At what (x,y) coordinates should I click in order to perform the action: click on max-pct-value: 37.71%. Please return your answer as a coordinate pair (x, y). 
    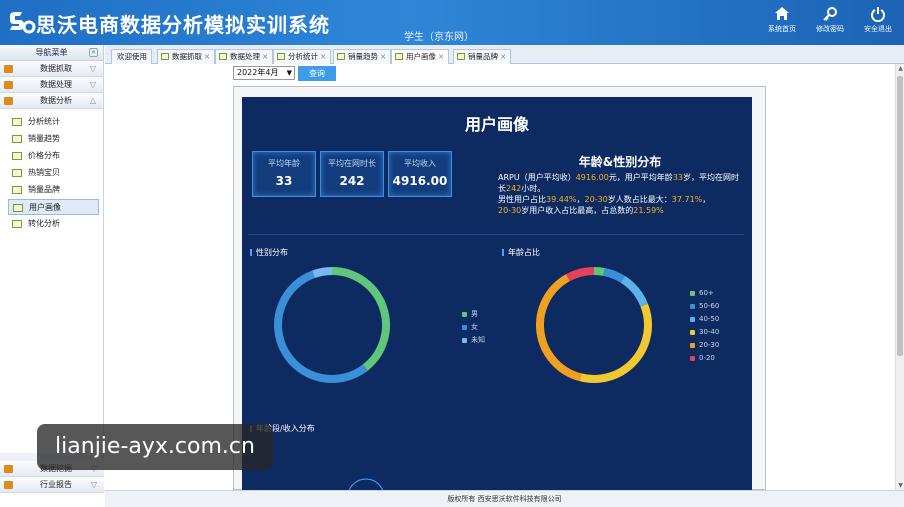
    Looking at the image, I should click on (687, 199).